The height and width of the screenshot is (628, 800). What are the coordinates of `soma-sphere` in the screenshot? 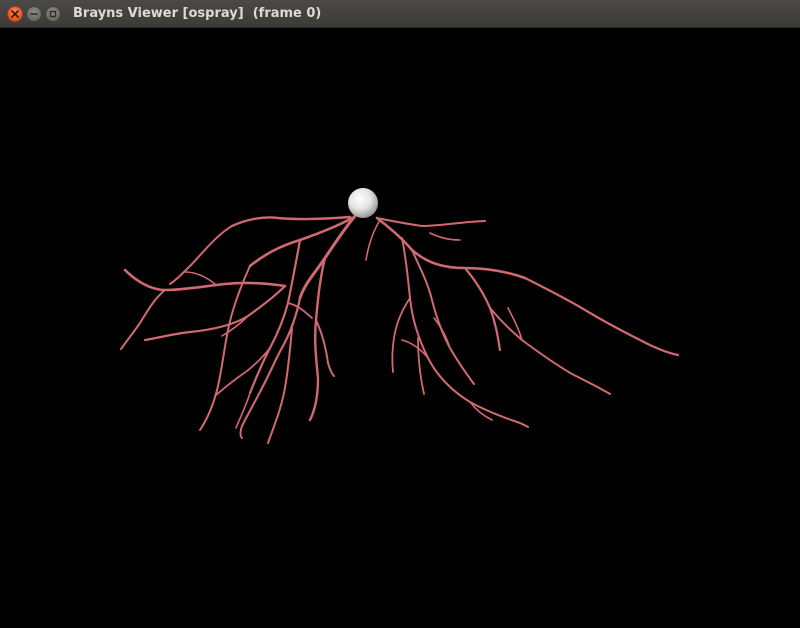 It's located at (363, 203).